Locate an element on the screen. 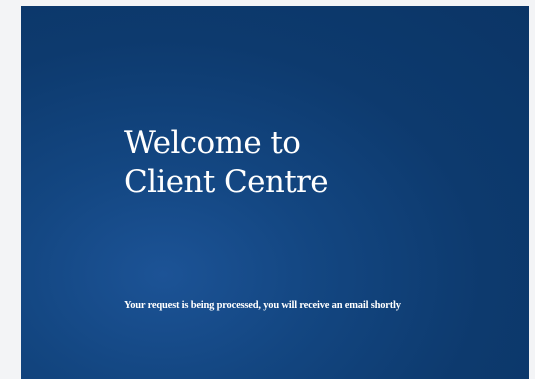 Image resolution: width=535 pixels, height=379 pixels. welcome-title-line-1: Welcome to is located at coordinates (212, 143).